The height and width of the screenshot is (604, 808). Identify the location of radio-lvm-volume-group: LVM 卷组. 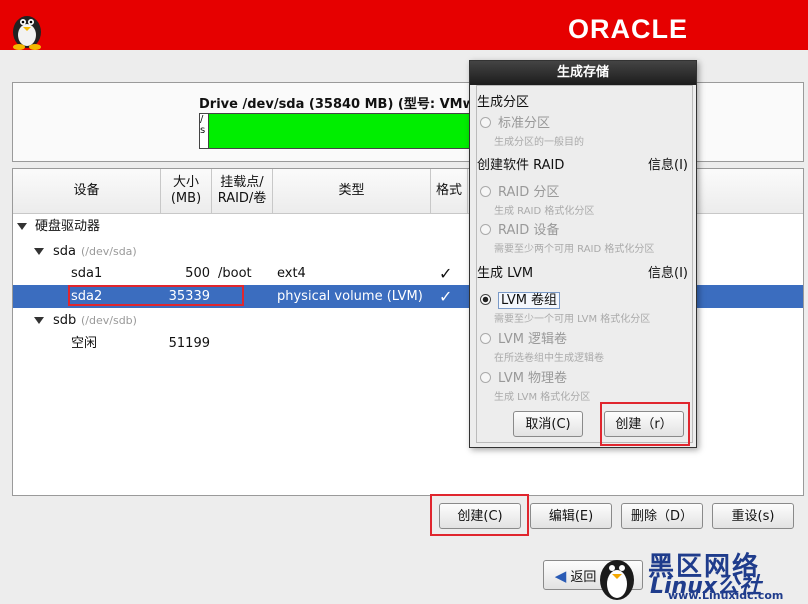
(520, 299).